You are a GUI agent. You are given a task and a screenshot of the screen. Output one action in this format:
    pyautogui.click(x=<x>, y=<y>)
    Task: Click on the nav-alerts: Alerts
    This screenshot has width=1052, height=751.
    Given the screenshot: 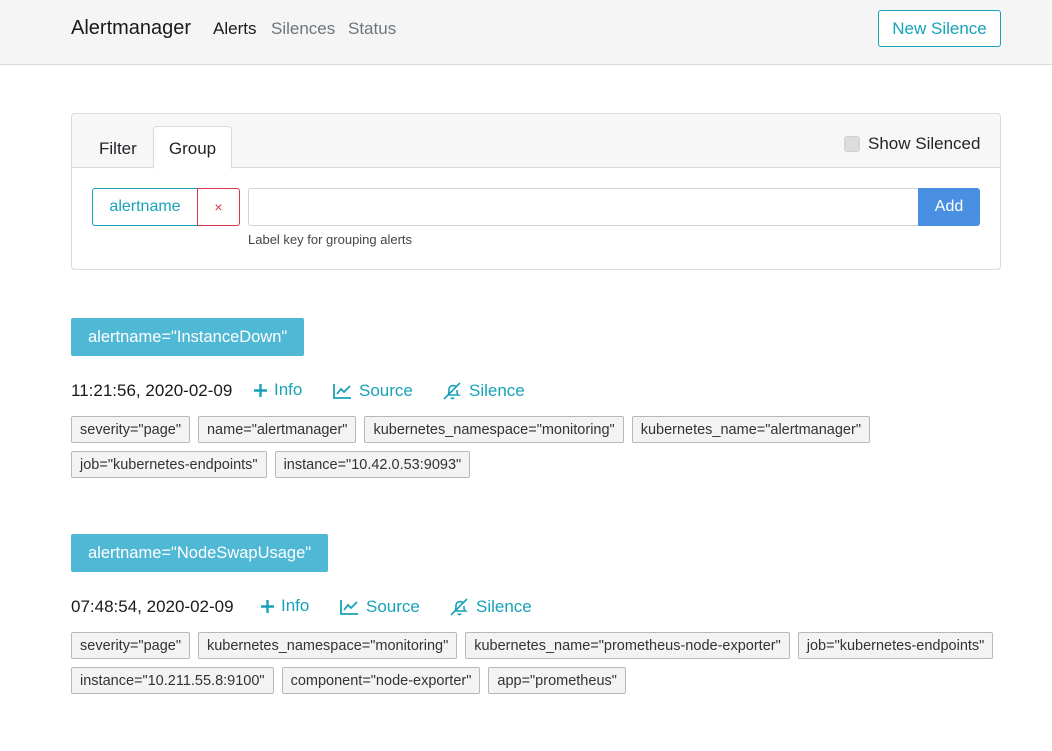 What is the action you would take?
    pyautogui.click(x=234, y=29)
    